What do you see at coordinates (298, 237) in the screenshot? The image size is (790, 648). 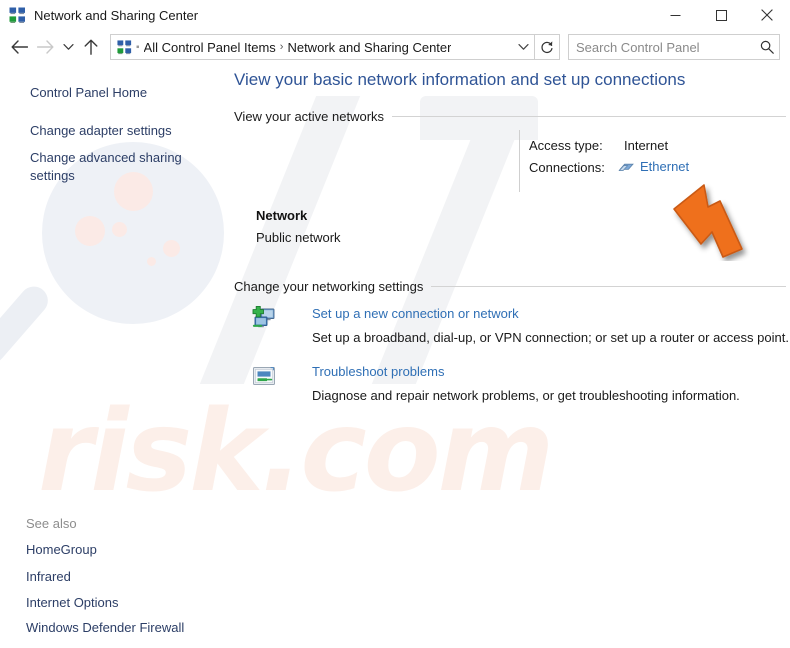 I see `network-type: Public network` at bounding box center [298, 237].